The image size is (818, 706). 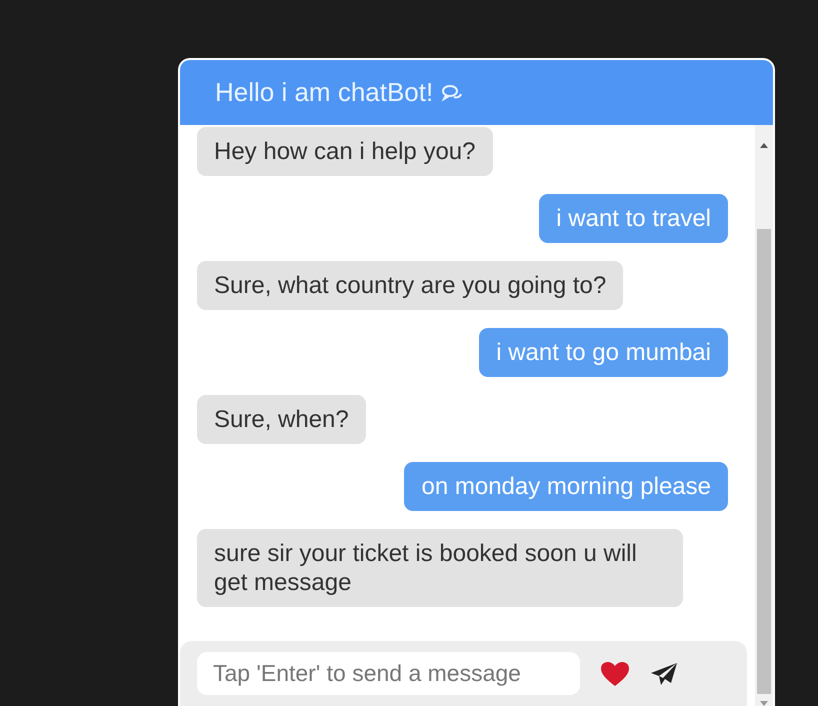 I want to click on scrollbar, so click(x=764, y=415).